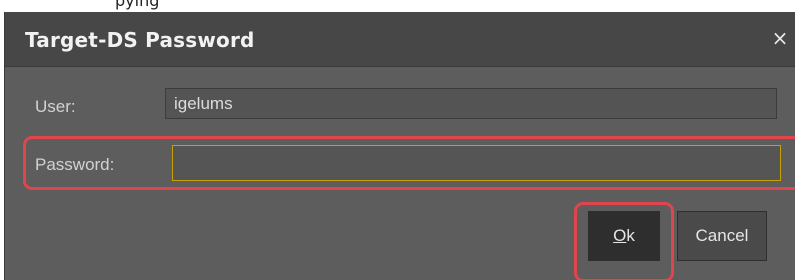  What do you see at coordinates (476, 163) in the screenshot?
I see `password-field` at bounding box center [476, 163].